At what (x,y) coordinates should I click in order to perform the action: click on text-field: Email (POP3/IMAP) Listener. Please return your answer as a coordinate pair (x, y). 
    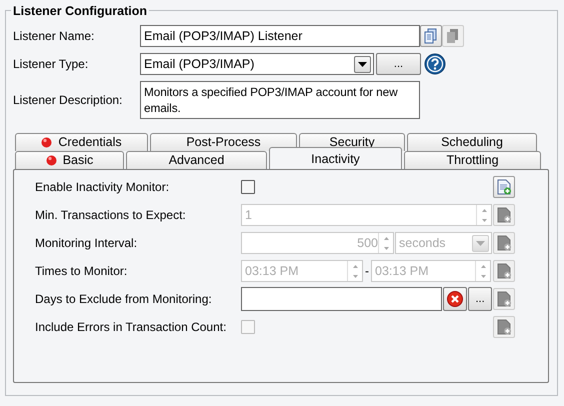
    Looking at the image, I should click on (280, 36).